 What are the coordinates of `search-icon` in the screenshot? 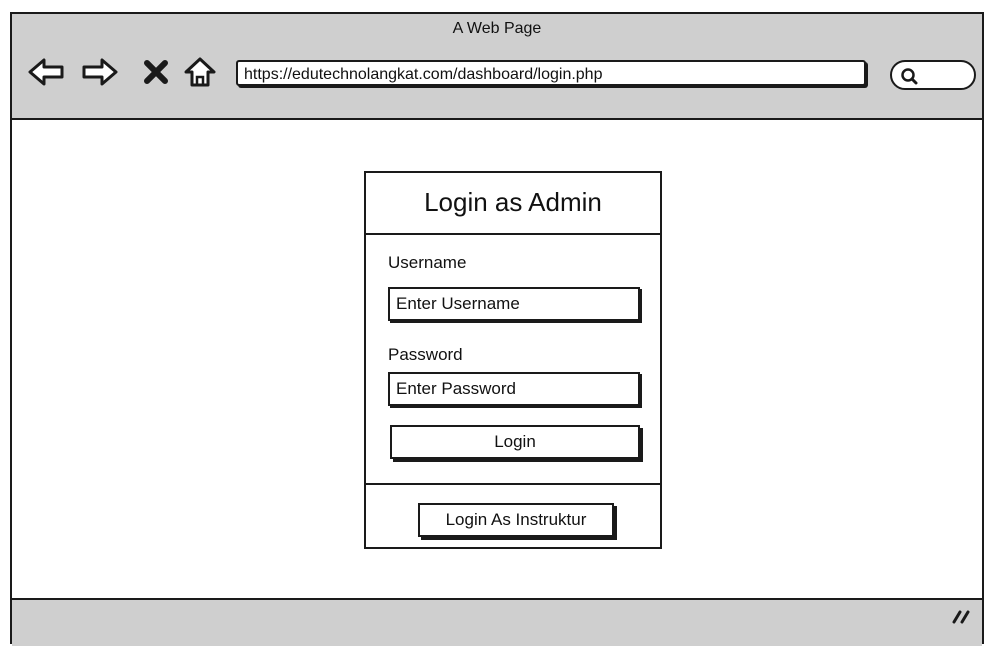 It's located at (909, 76).